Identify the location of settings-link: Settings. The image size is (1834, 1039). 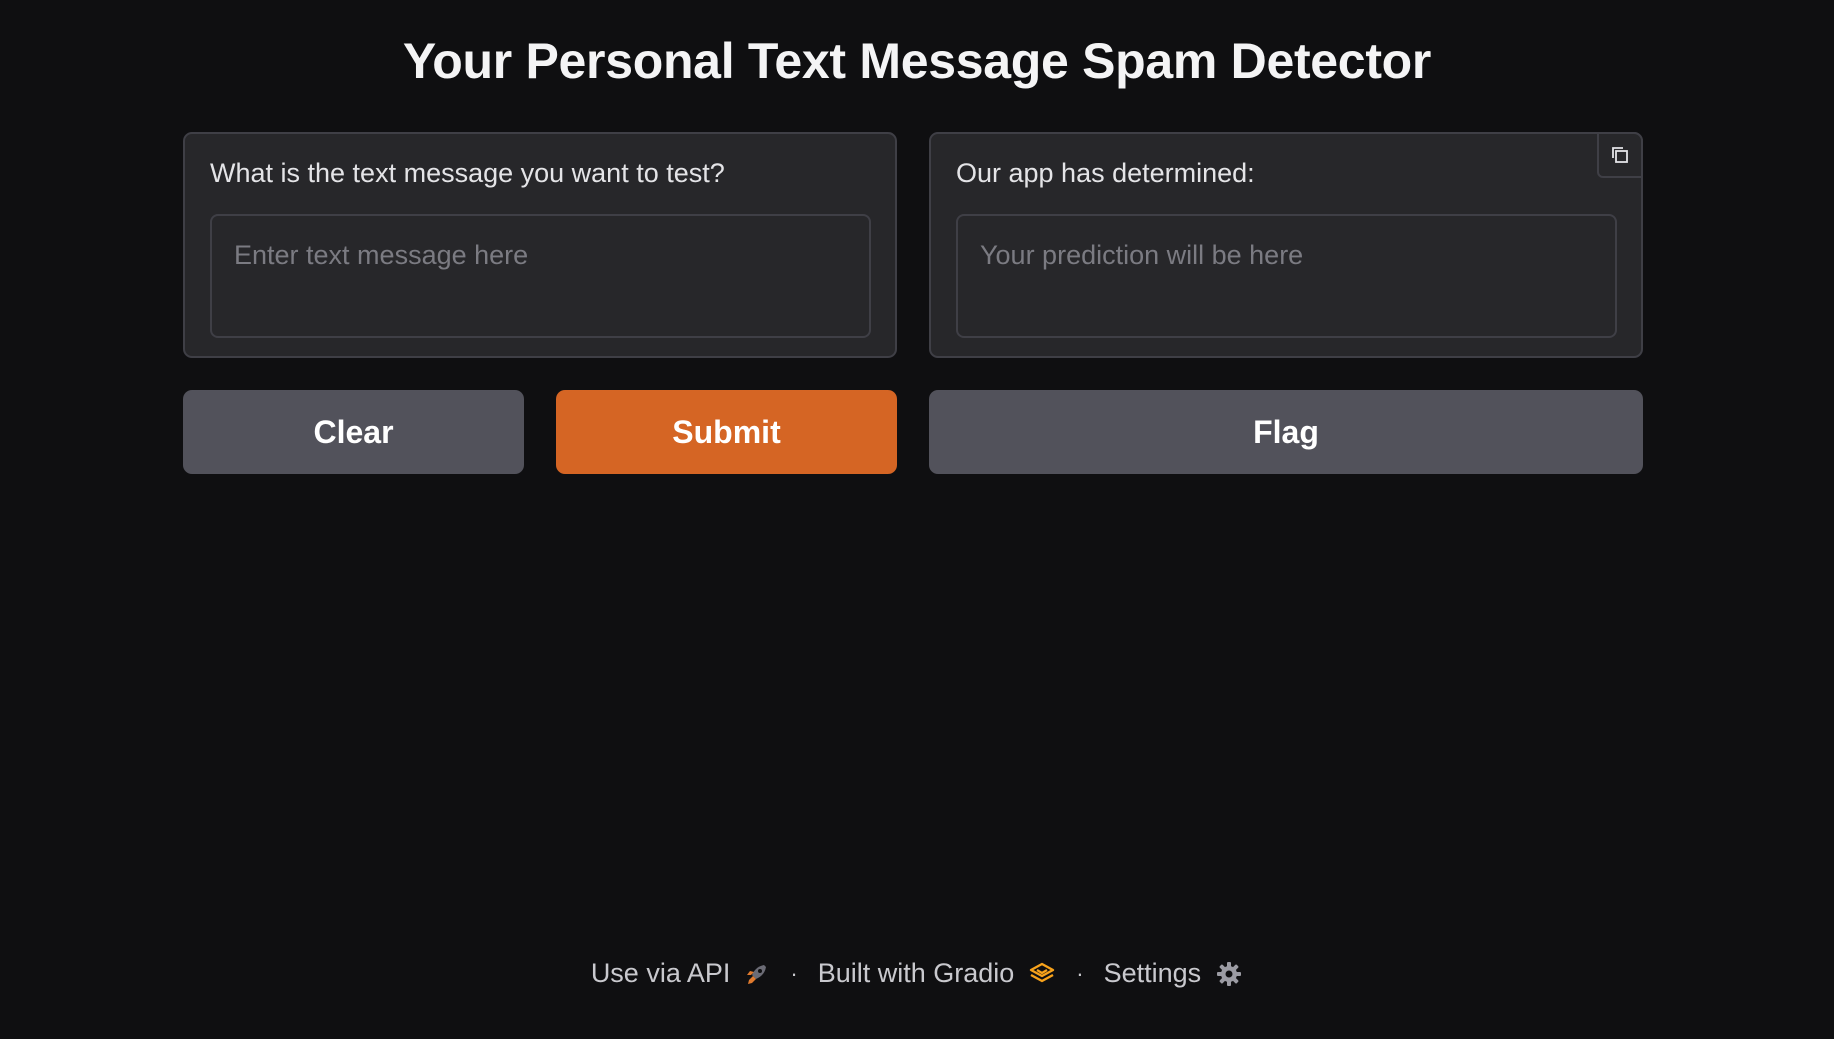
(1174, 973).